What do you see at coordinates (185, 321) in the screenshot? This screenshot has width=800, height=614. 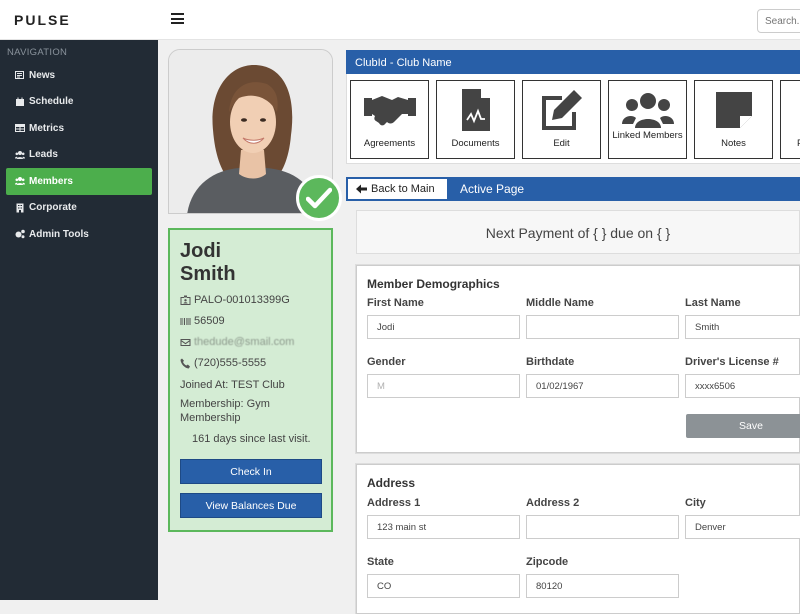 I see `barcode-icon` at bounding box center [185, 321].